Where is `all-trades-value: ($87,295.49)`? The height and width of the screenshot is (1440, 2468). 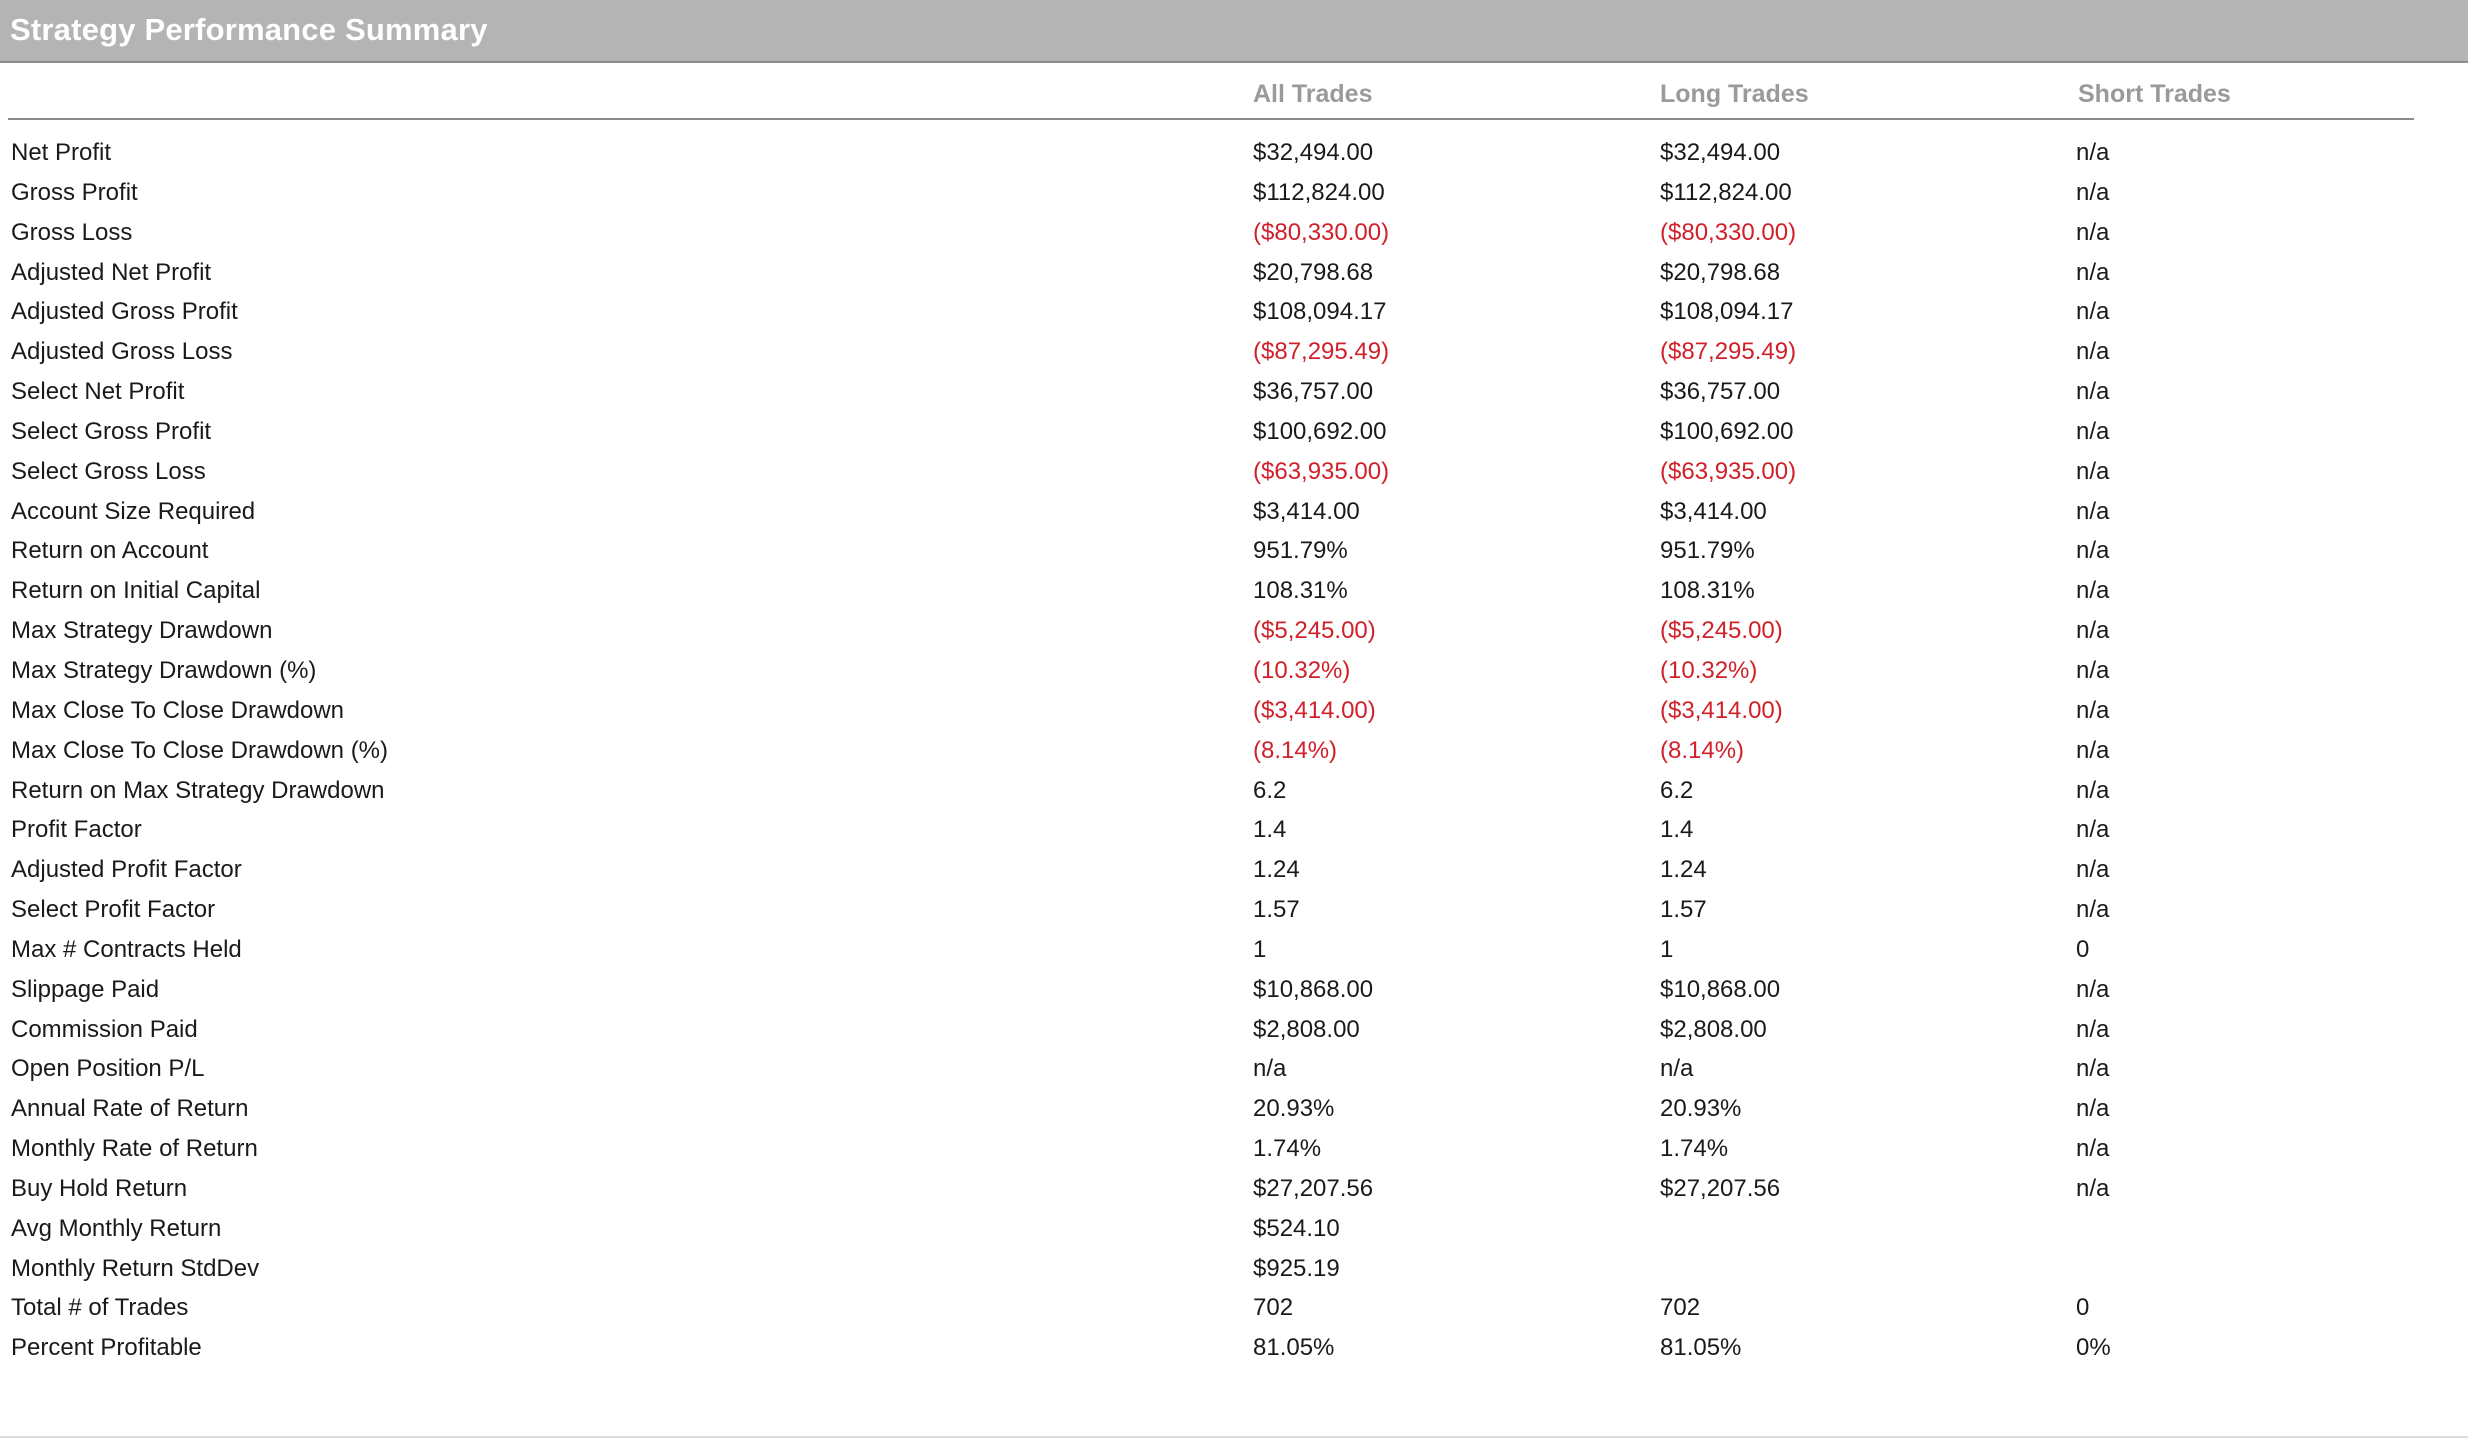
all-trades-value: ($87,295.49) is located at coordinates (1321, 352).